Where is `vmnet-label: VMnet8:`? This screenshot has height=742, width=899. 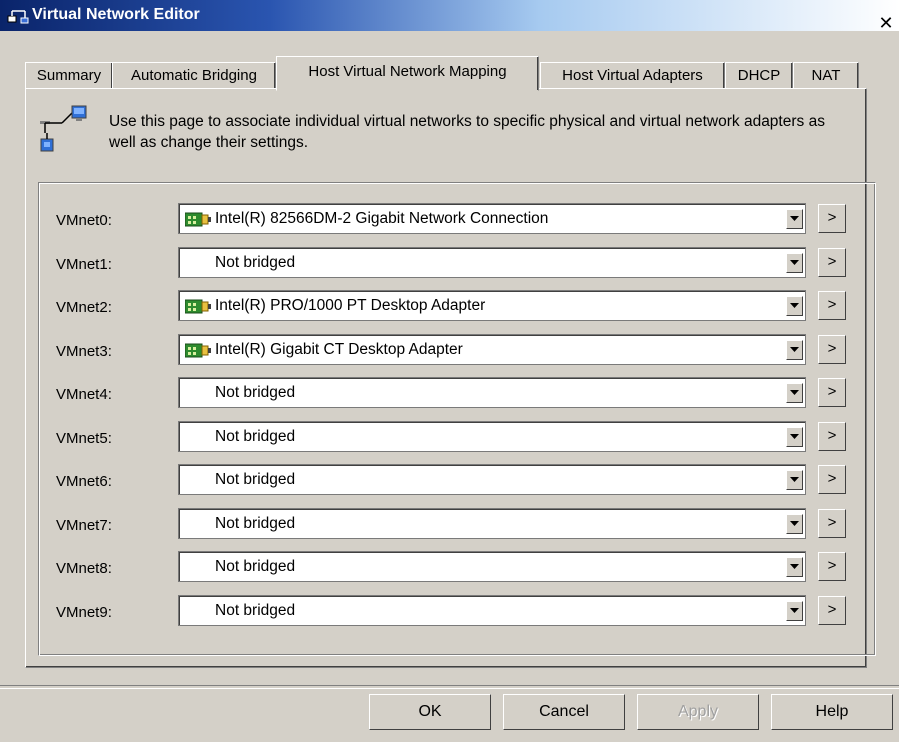 vmnet-label: VMnet8: is located at coordinates (84, 568).